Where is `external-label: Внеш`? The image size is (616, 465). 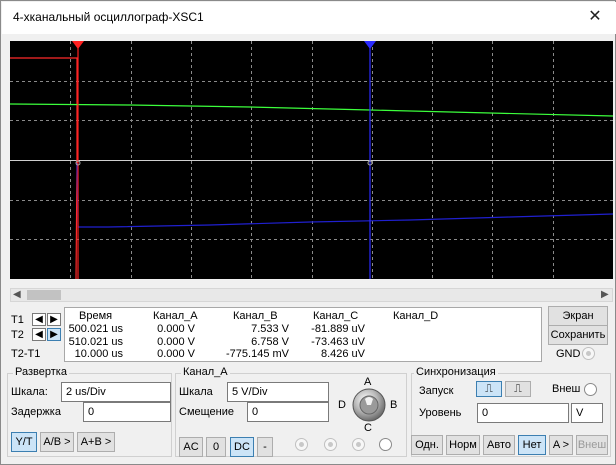 external-label: Внеш is located at coordinates (566, 389).